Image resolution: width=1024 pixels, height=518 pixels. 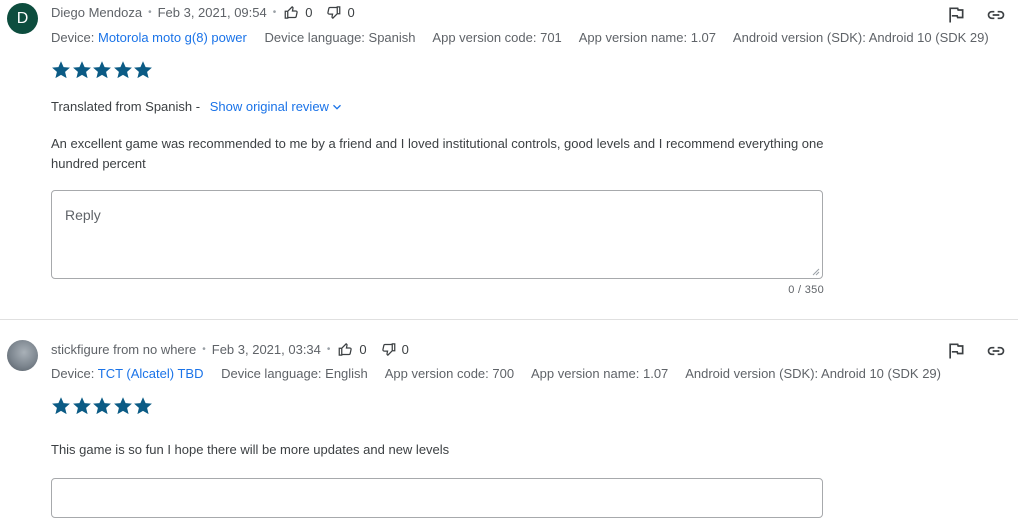 I want to click on review-date: Feb 3, 2021, 03:34, so click(x=266, y=349).